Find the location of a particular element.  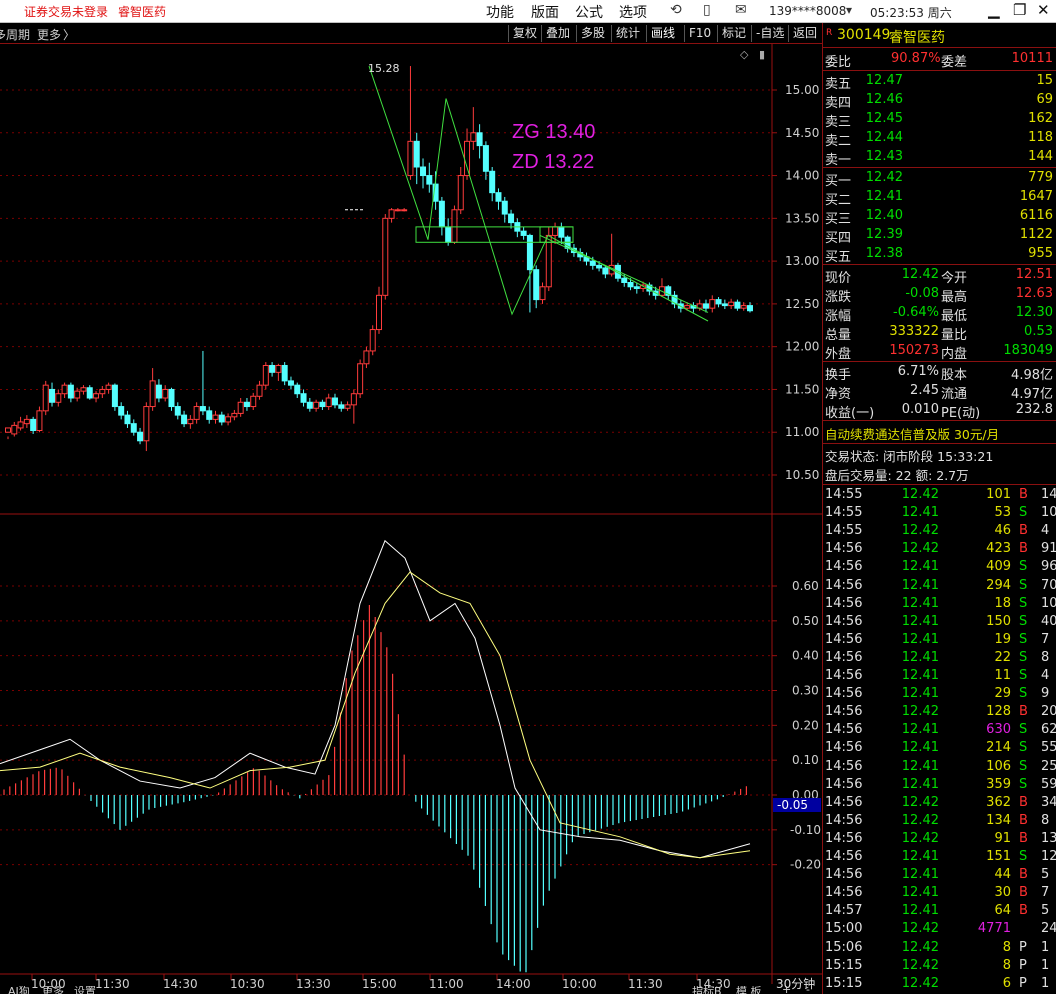

tick-row: 14:56 12.41 44 B 5 is located at coordinates (939, 875).